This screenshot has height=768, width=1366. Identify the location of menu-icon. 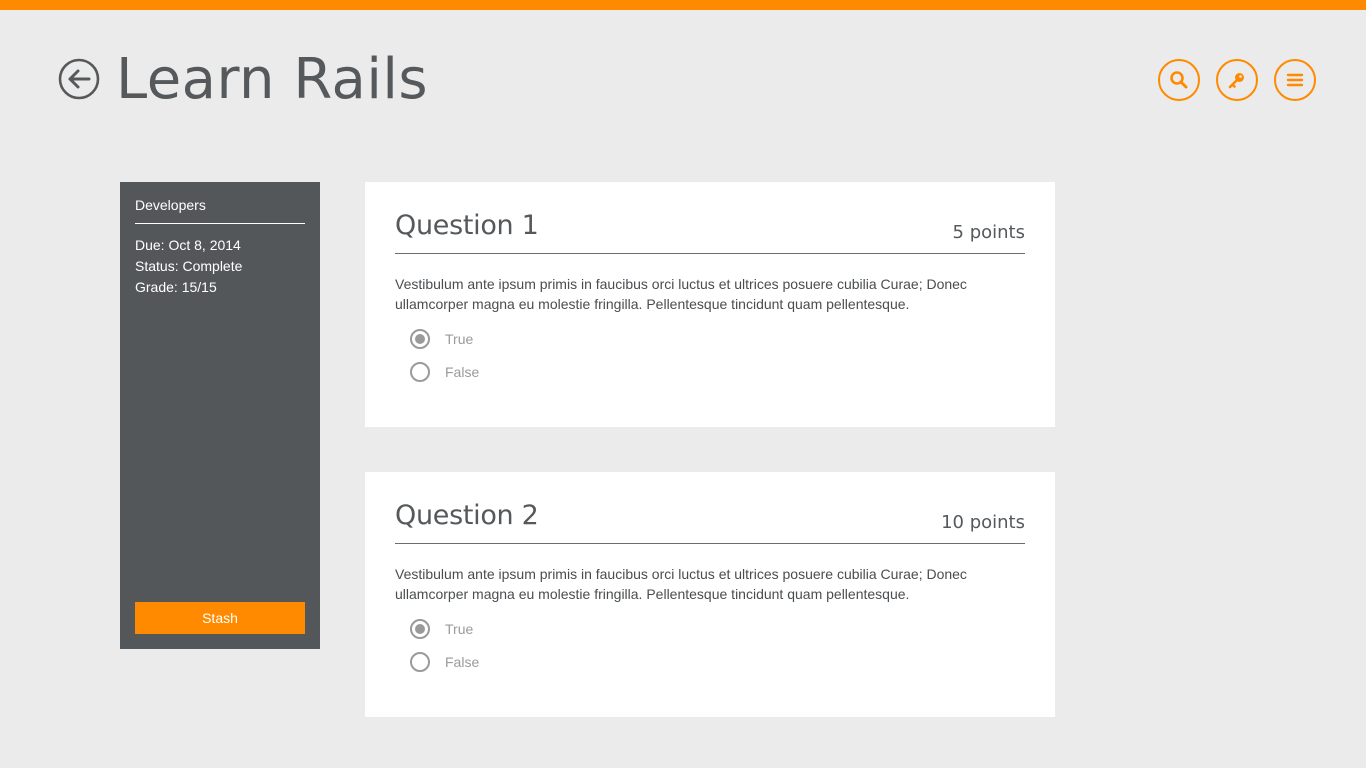
(1295, 80).